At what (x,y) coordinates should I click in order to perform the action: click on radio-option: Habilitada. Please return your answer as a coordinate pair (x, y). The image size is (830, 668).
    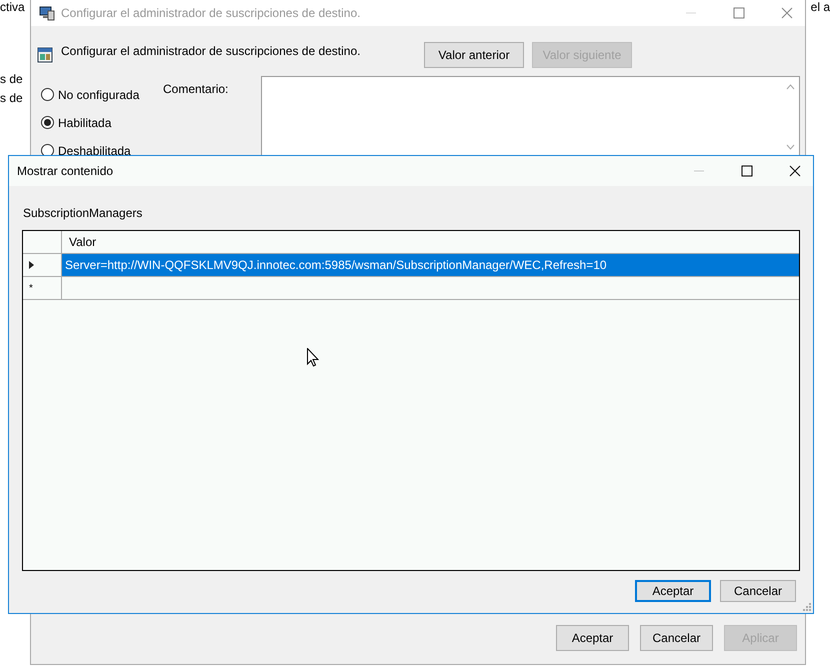
    Looking at the image, I should click on (102, 122).